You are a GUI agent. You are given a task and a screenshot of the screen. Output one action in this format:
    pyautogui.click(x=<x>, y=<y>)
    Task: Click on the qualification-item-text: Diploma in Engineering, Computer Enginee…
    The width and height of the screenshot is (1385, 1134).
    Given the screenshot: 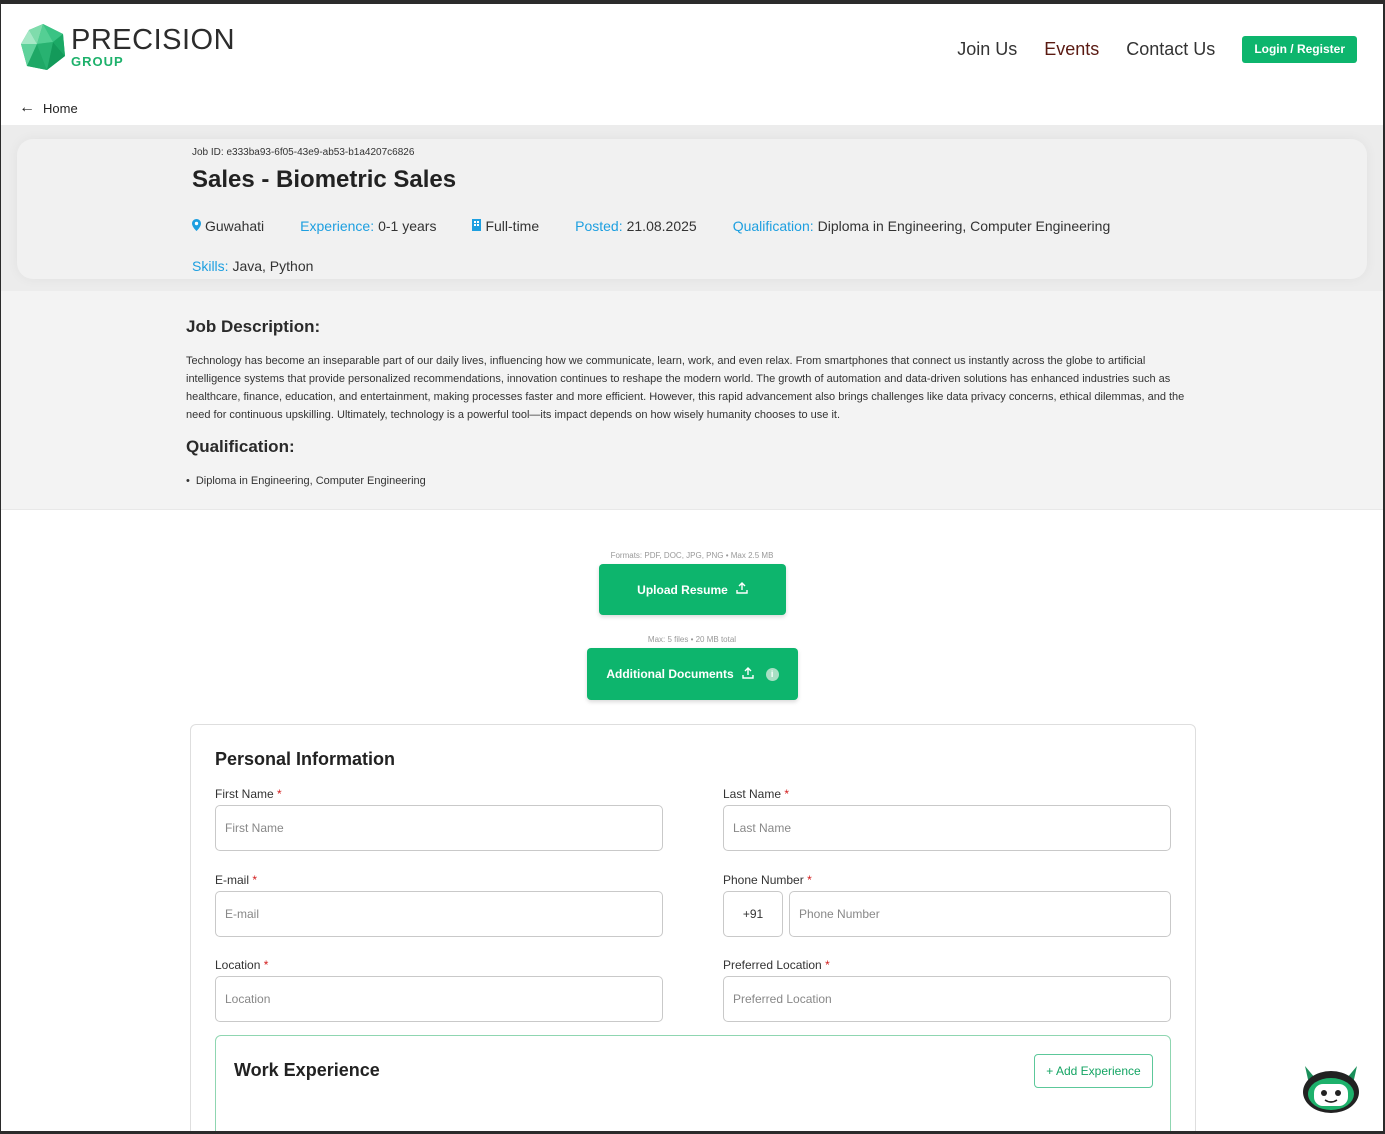 What is the action you would take?
    pyautogui.click(x=310, y=481)
    